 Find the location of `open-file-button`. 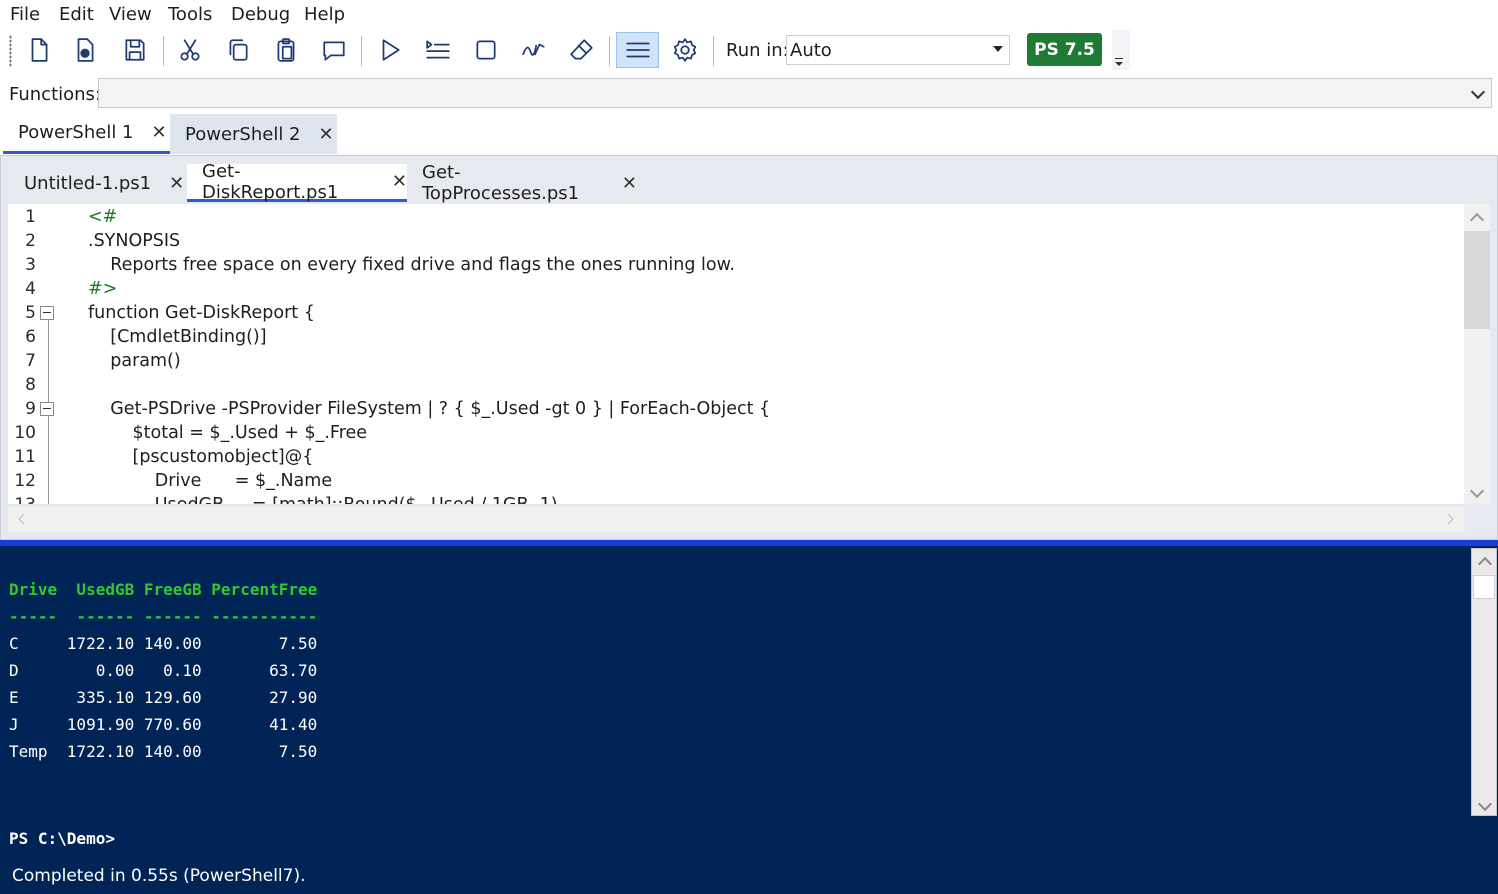

open-file-button is located at coordinates (85, 50).